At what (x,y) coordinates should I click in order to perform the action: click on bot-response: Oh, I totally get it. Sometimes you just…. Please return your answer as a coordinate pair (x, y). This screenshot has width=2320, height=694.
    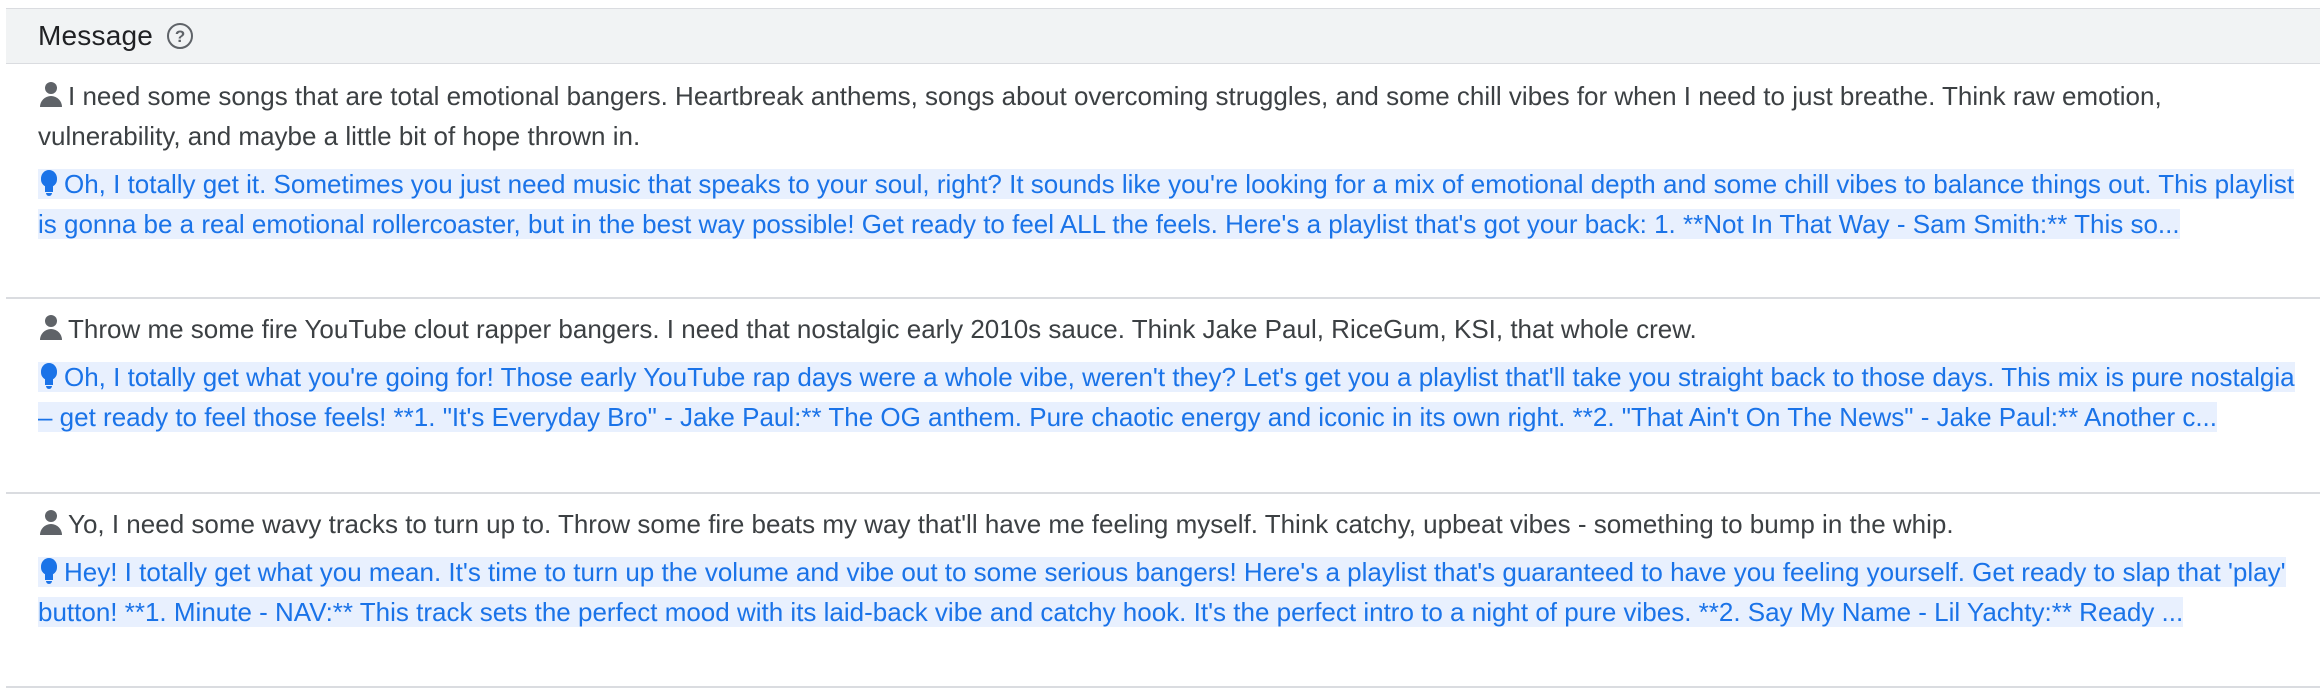
    Looking at the image, I should click on (1169, 204).